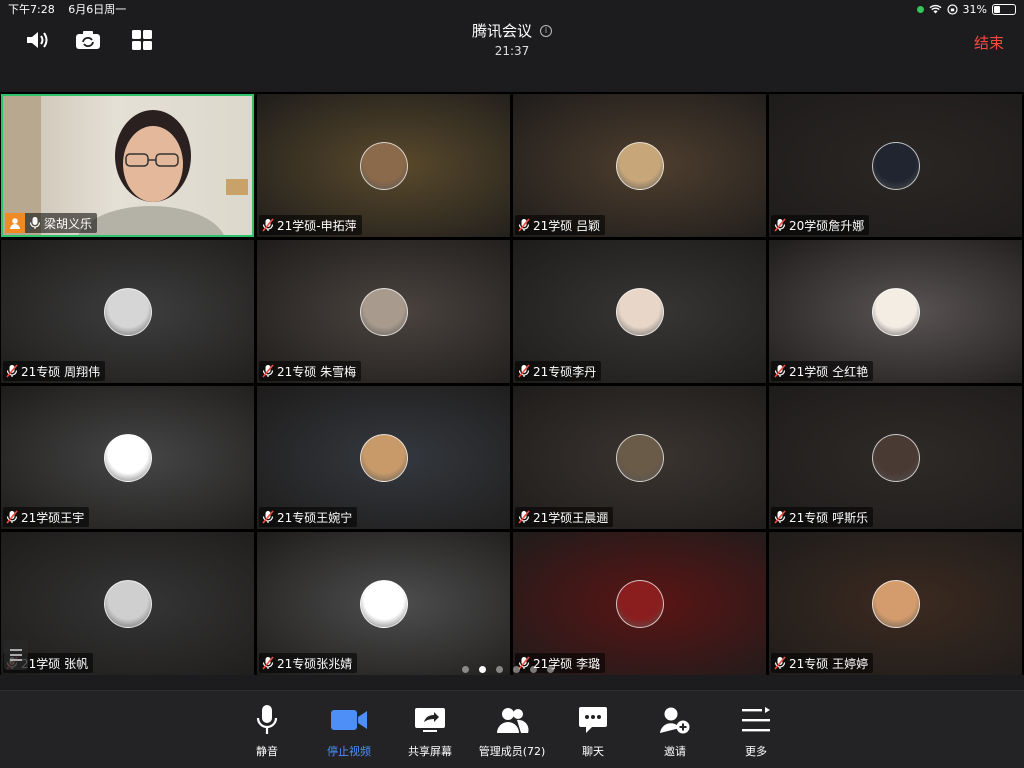 This screenshot has height=768, width=1024. Describe the element at coordinates (127, 165) in the screenshot. I see `self-video-tile: 梁胡义乐` at that location.